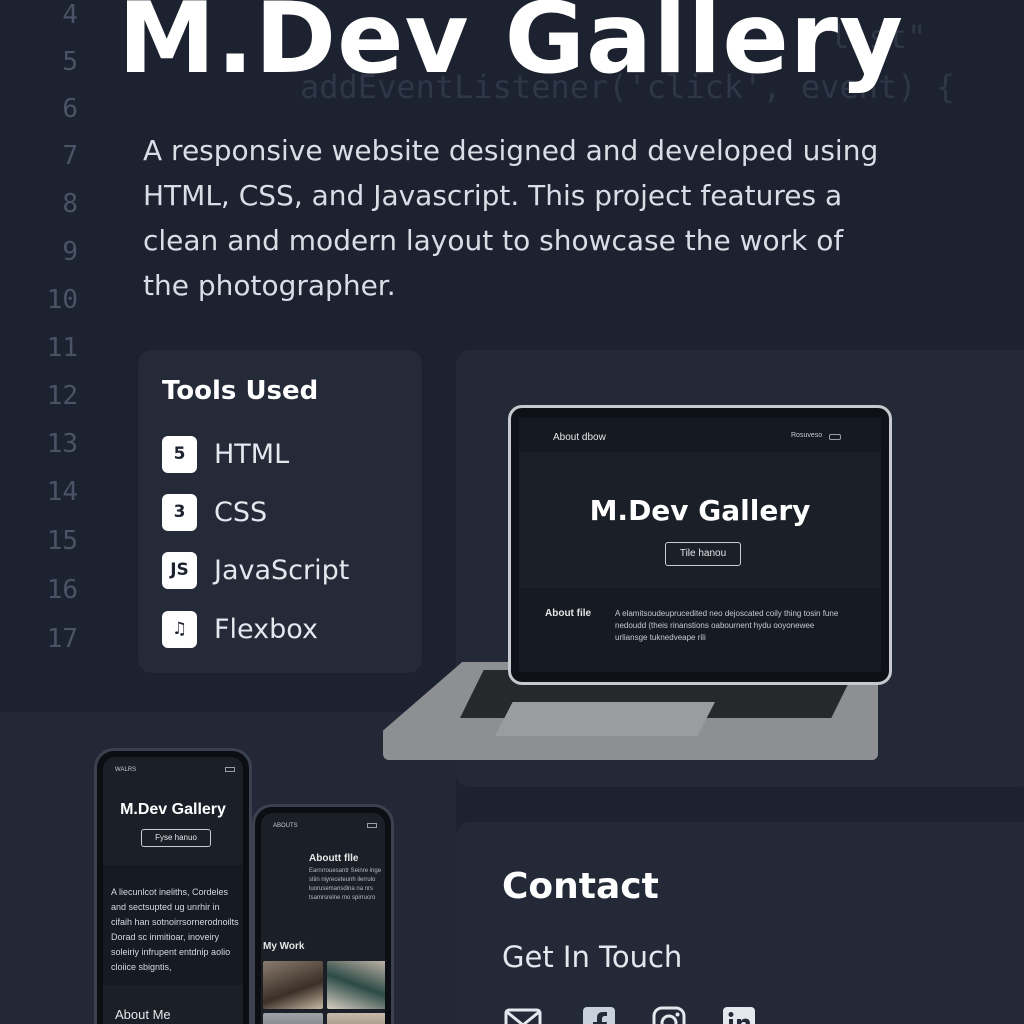  Describe the element at coordinates (700, 435) in the screenshot. I see `preview-navbar: About dbow Rosuveso` at that location.